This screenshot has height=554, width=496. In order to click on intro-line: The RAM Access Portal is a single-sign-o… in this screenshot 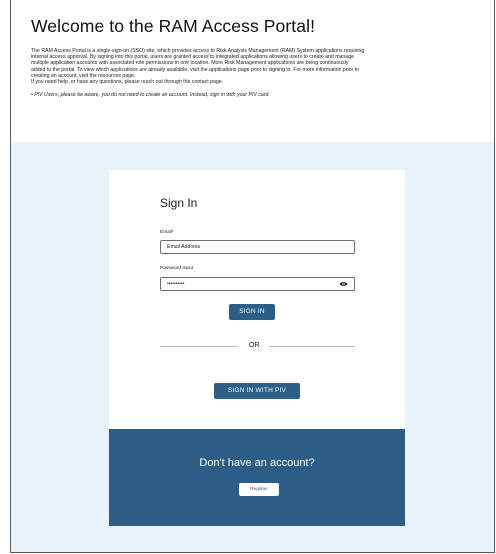, I will do `click(198, 51)`.